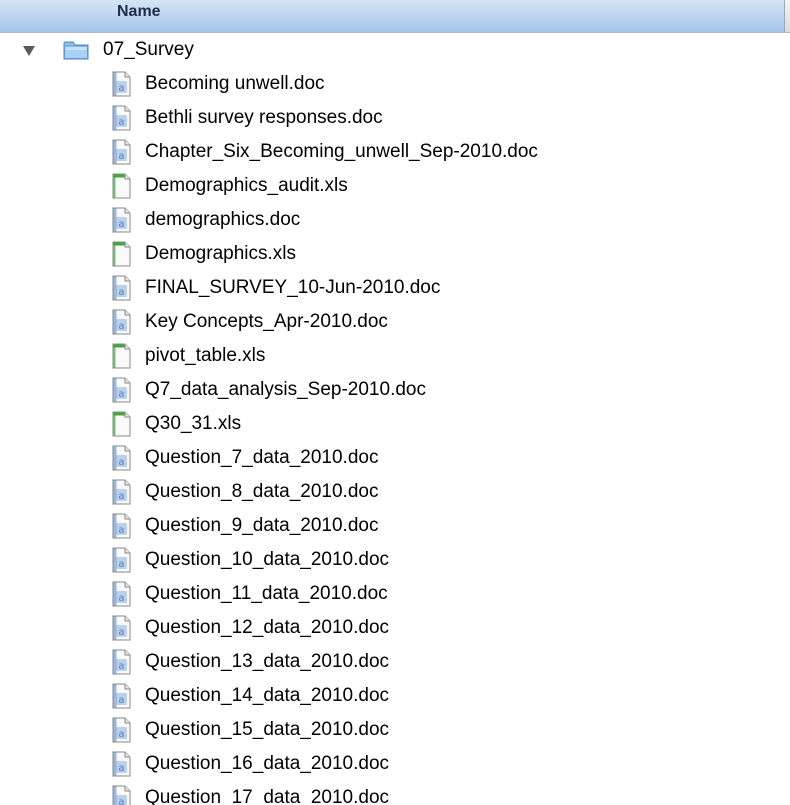  I want to click on file-row: a Question_13_data_2010.doc, so click(395, 662).